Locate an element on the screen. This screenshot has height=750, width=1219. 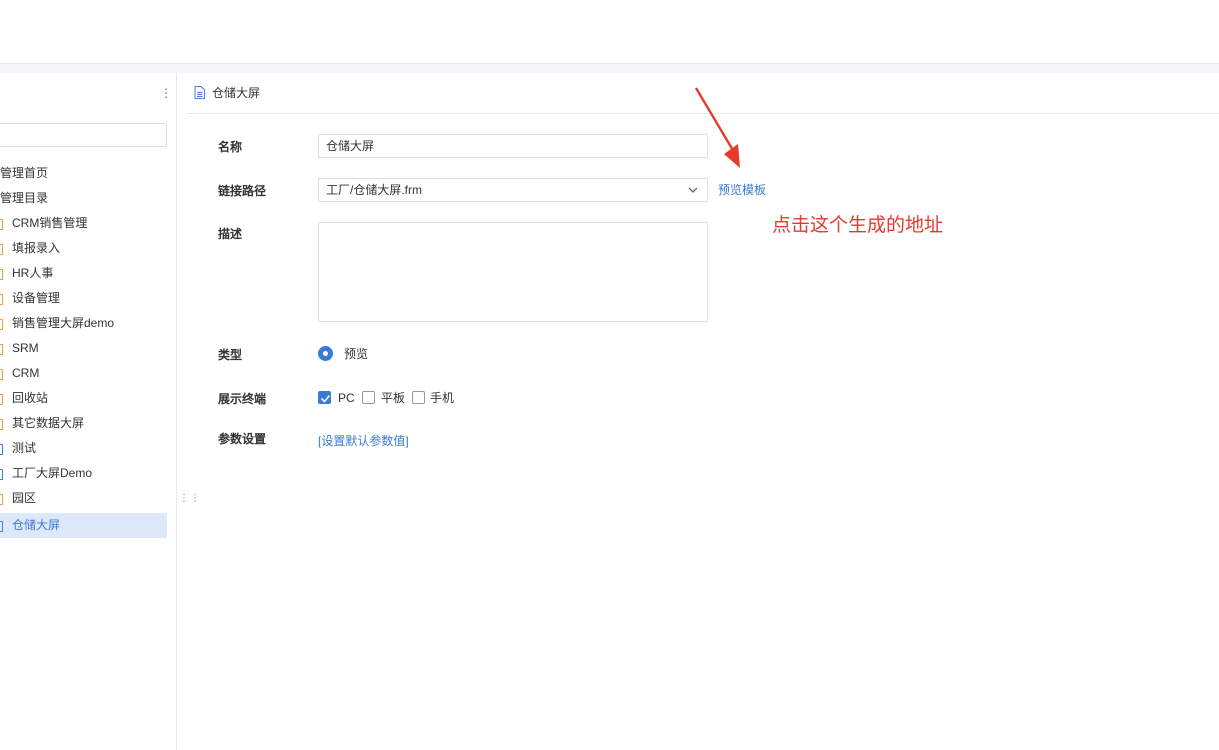
tree-item-label: 其它数据大屏 is located at coordinates (48, 423).